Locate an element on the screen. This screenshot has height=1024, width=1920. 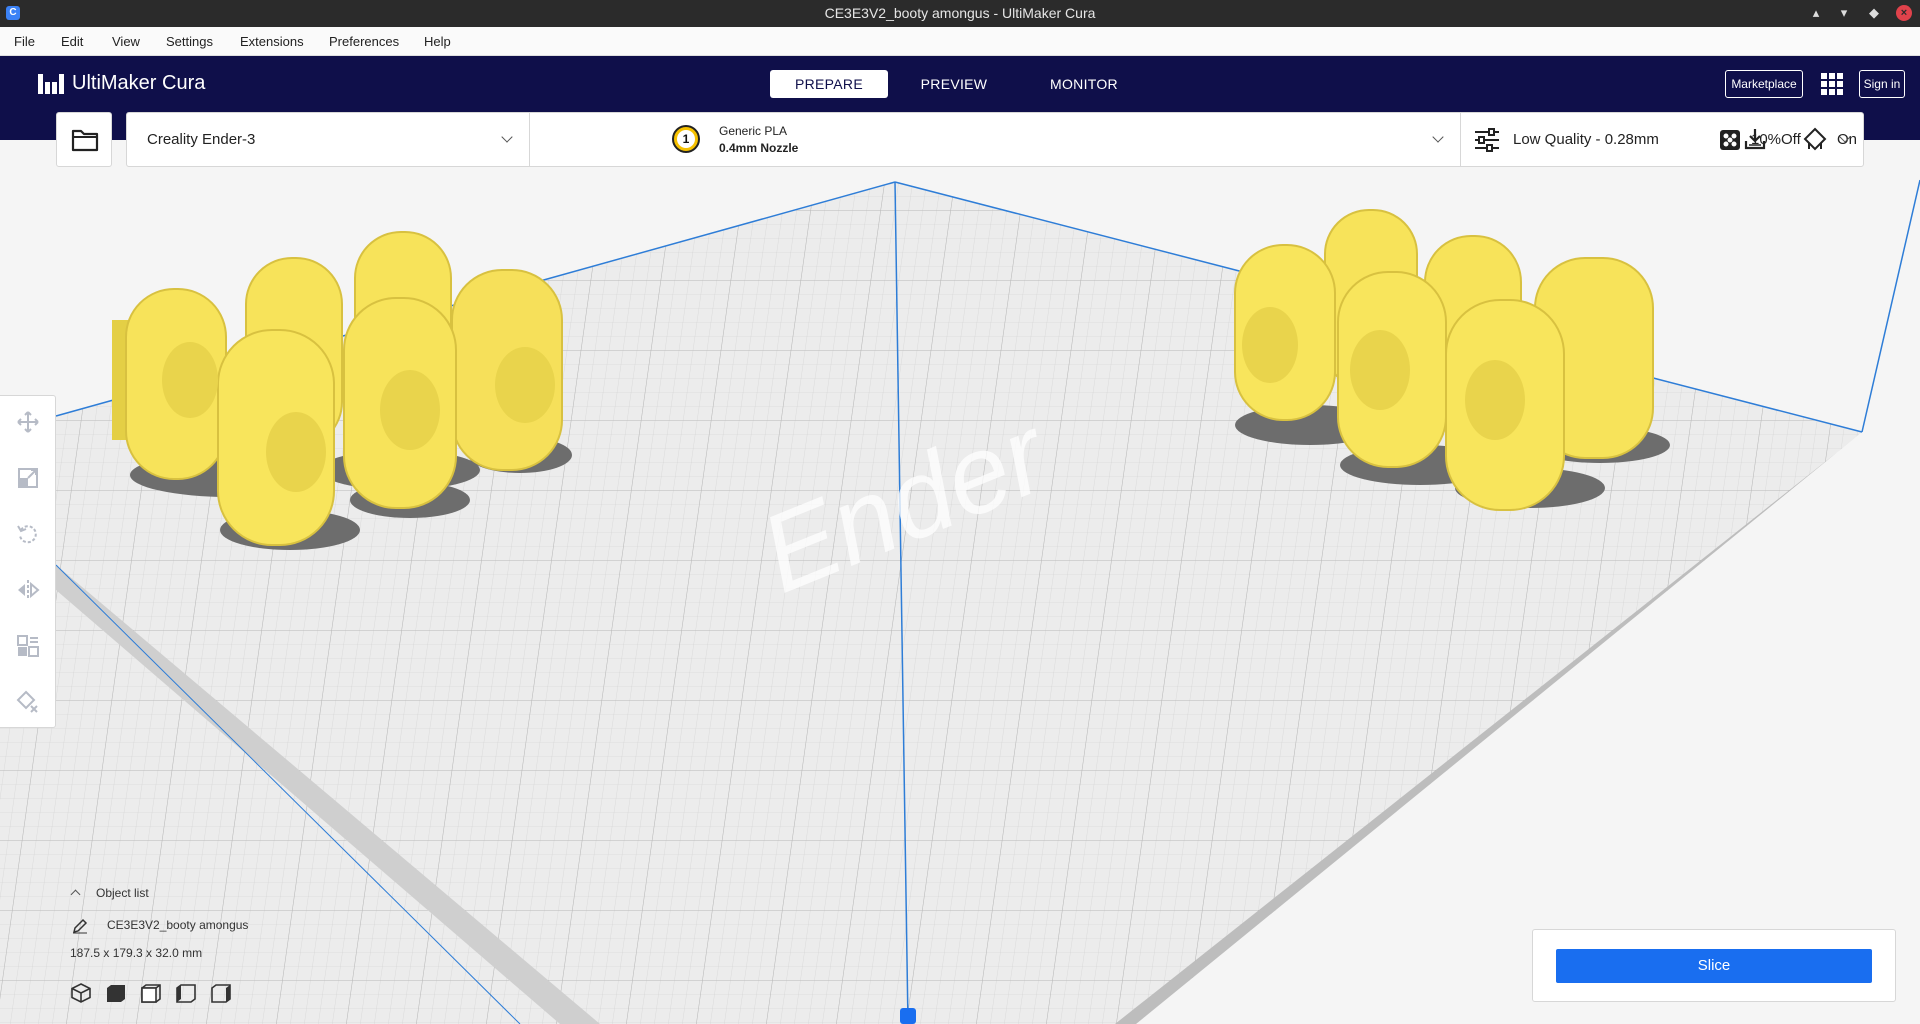
pencil-icon is located at coordinates (80, 926).